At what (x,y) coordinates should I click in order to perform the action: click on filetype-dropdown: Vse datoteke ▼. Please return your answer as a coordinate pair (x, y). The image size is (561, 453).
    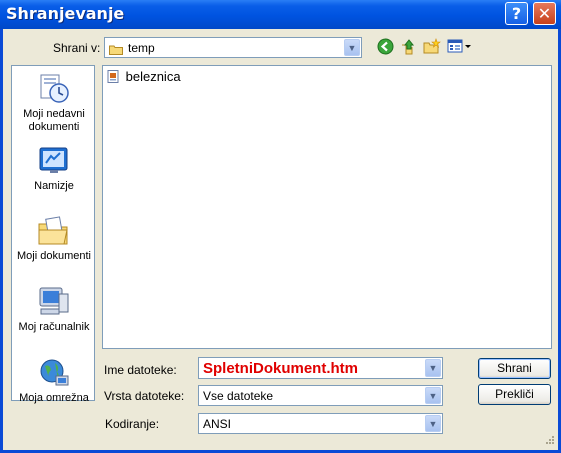
    Looking at the image, I should click on (320, 395).